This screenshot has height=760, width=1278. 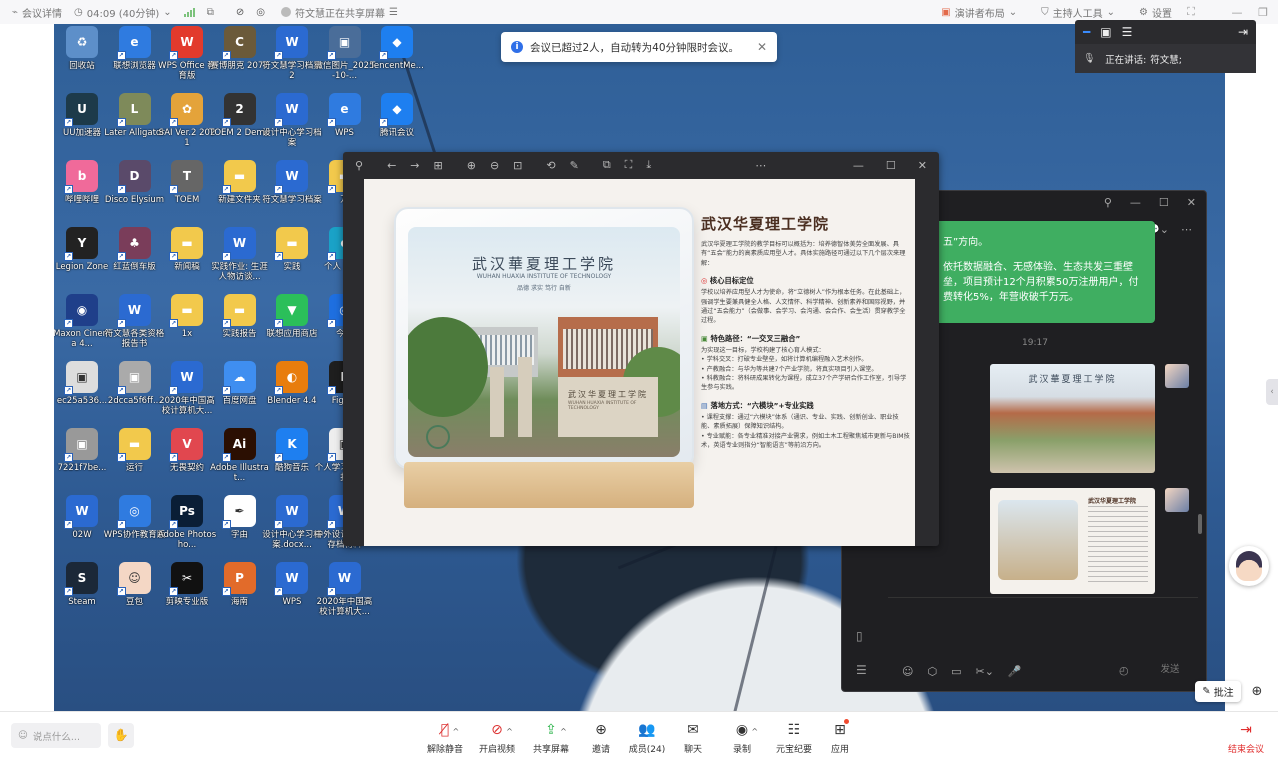 I want to click on desktop-icon: e ↗ 联想浏览器, so click(x=135, y=58).